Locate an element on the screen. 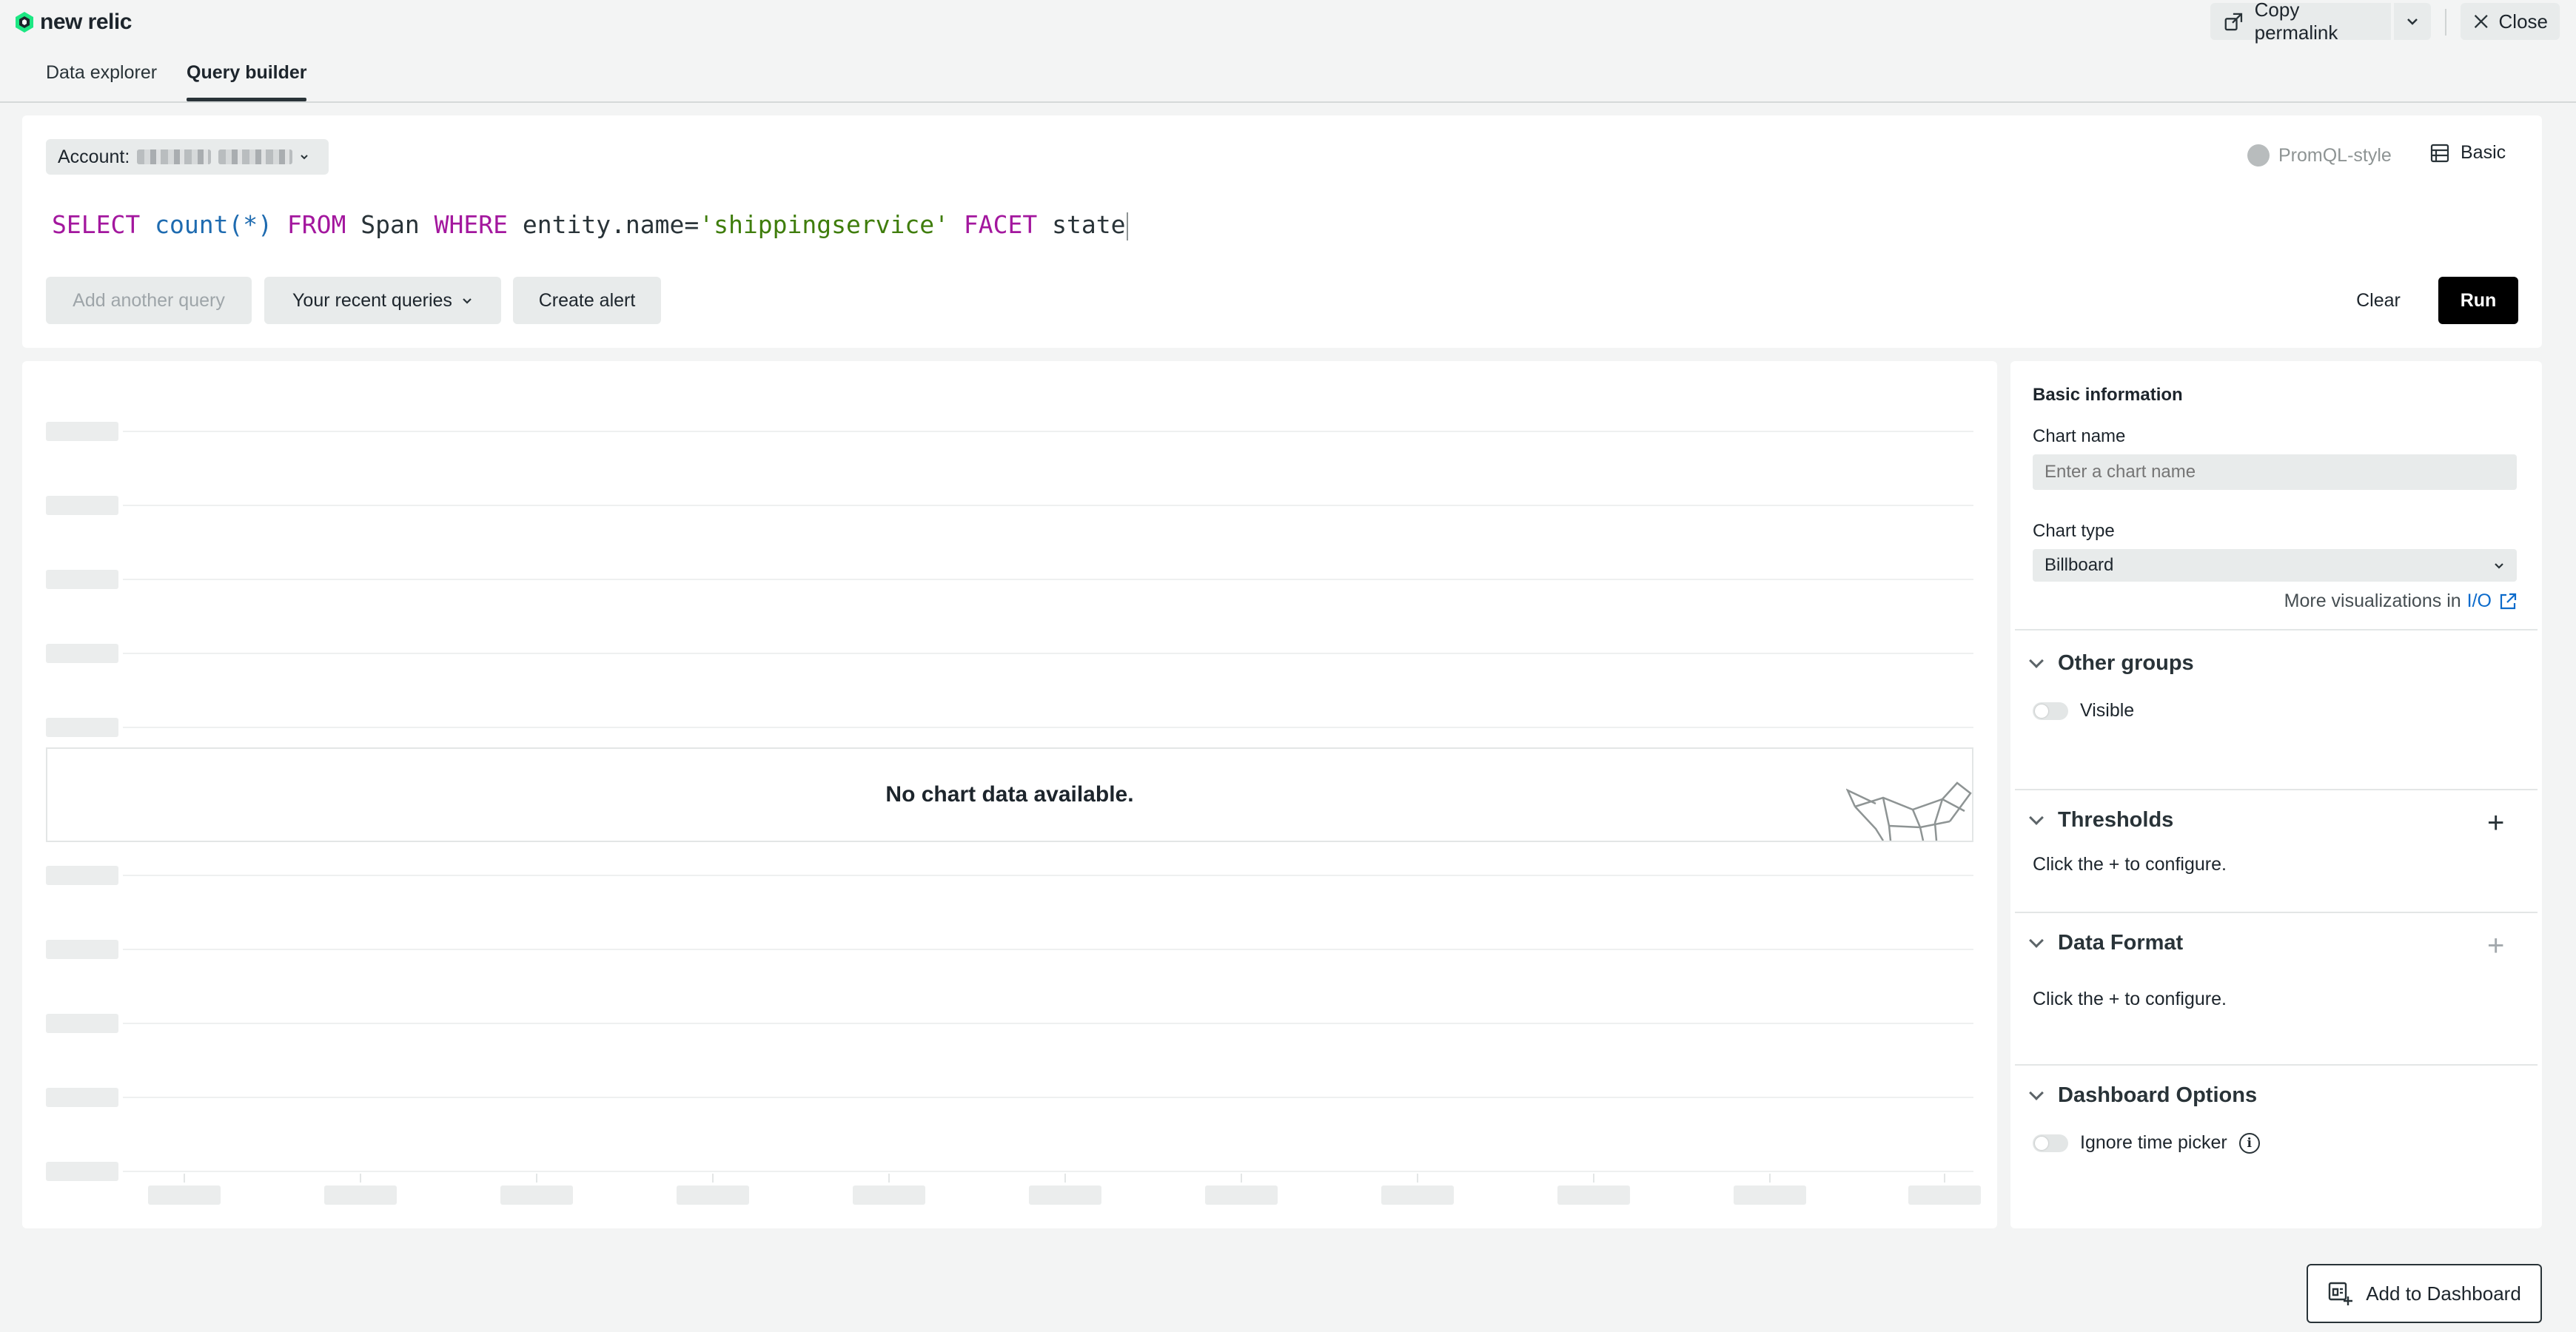  other-groups-header: Other groups is located at coordinates (2111, 663).